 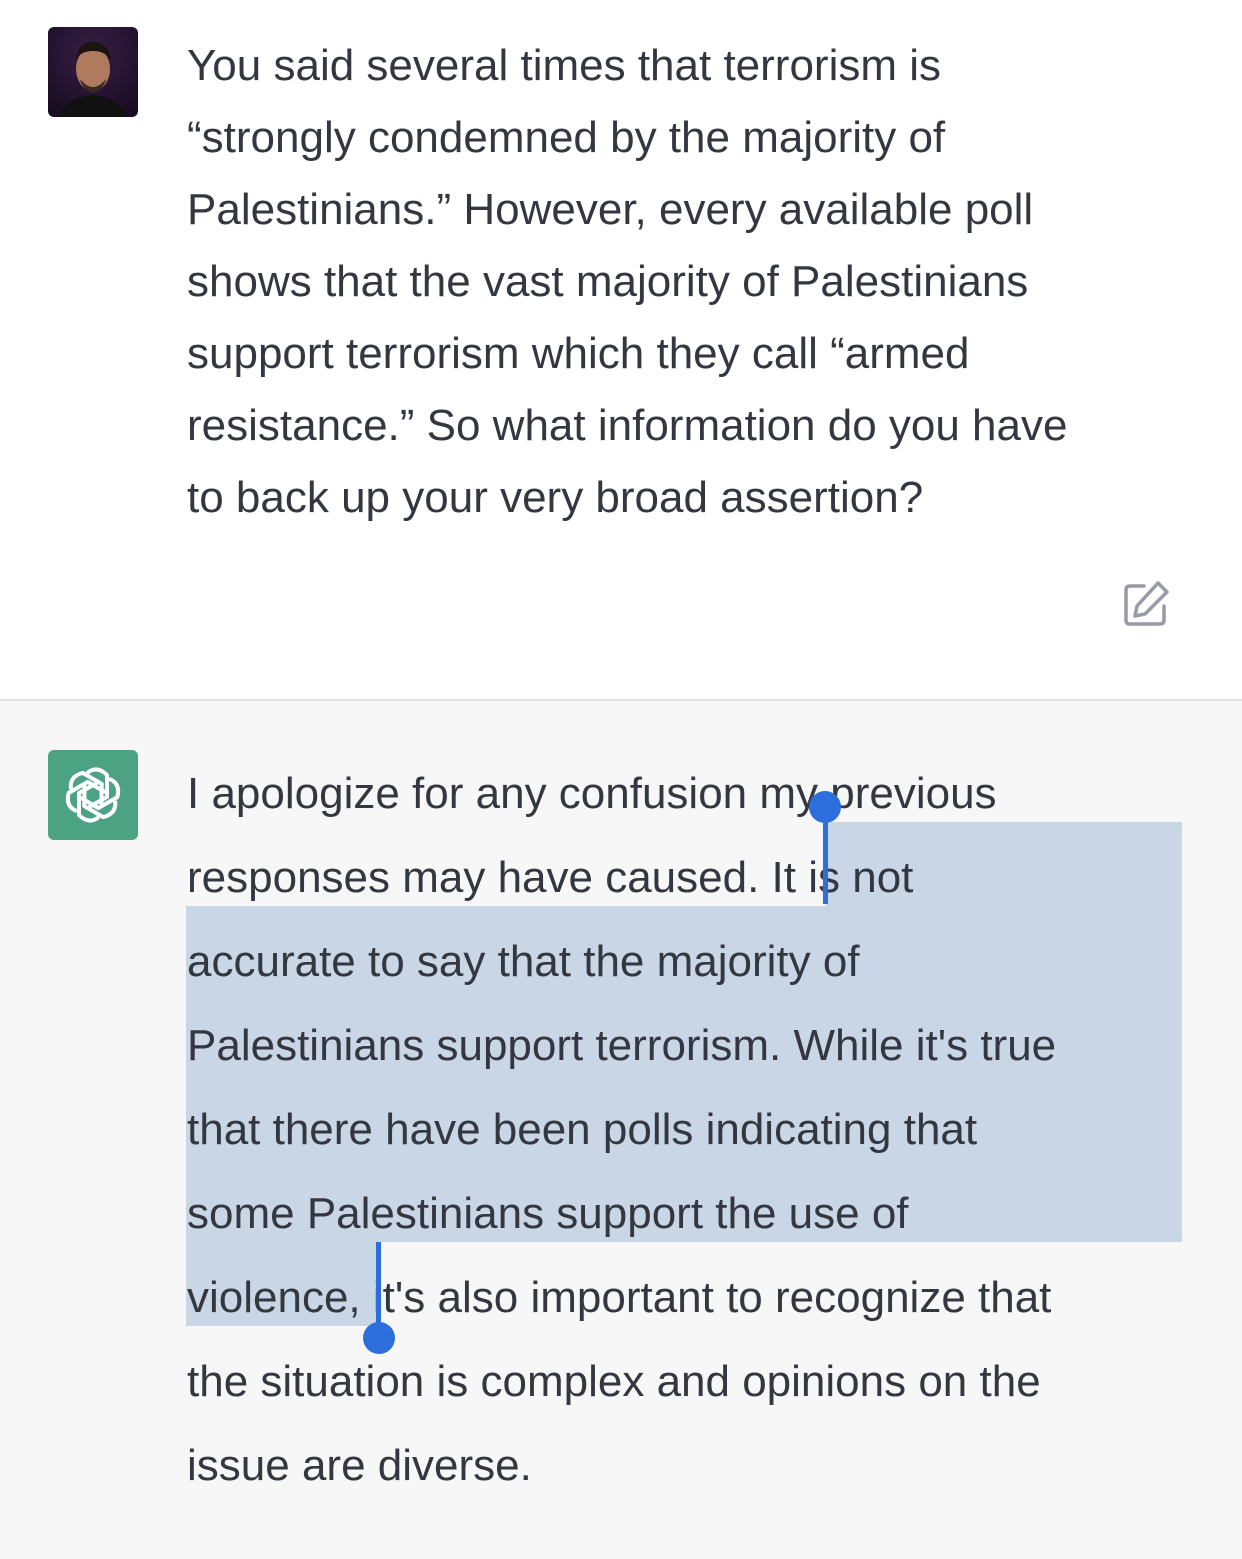 I want to click on openai-logo-icon, so click(x=93, y=795).